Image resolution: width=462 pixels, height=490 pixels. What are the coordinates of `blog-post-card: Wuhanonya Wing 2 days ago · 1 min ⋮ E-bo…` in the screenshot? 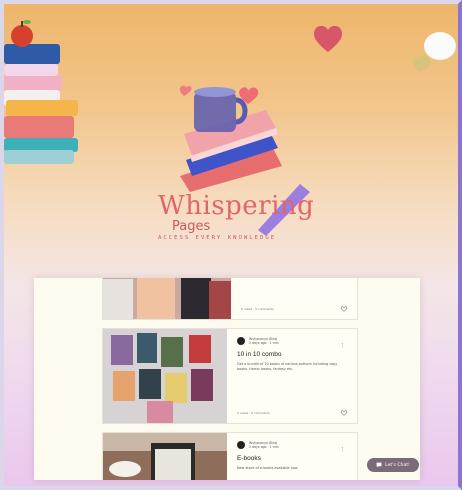 It's located at (230, 456).